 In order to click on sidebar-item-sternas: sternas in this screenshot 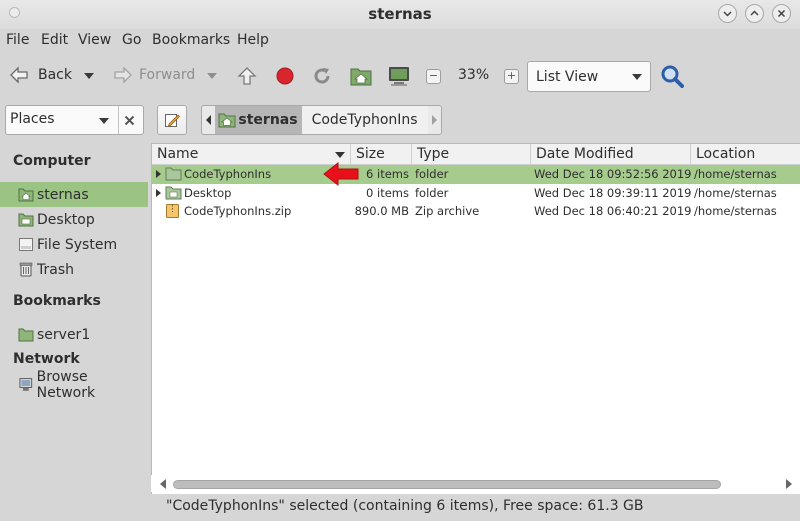, I will do `click(74, 194)`.